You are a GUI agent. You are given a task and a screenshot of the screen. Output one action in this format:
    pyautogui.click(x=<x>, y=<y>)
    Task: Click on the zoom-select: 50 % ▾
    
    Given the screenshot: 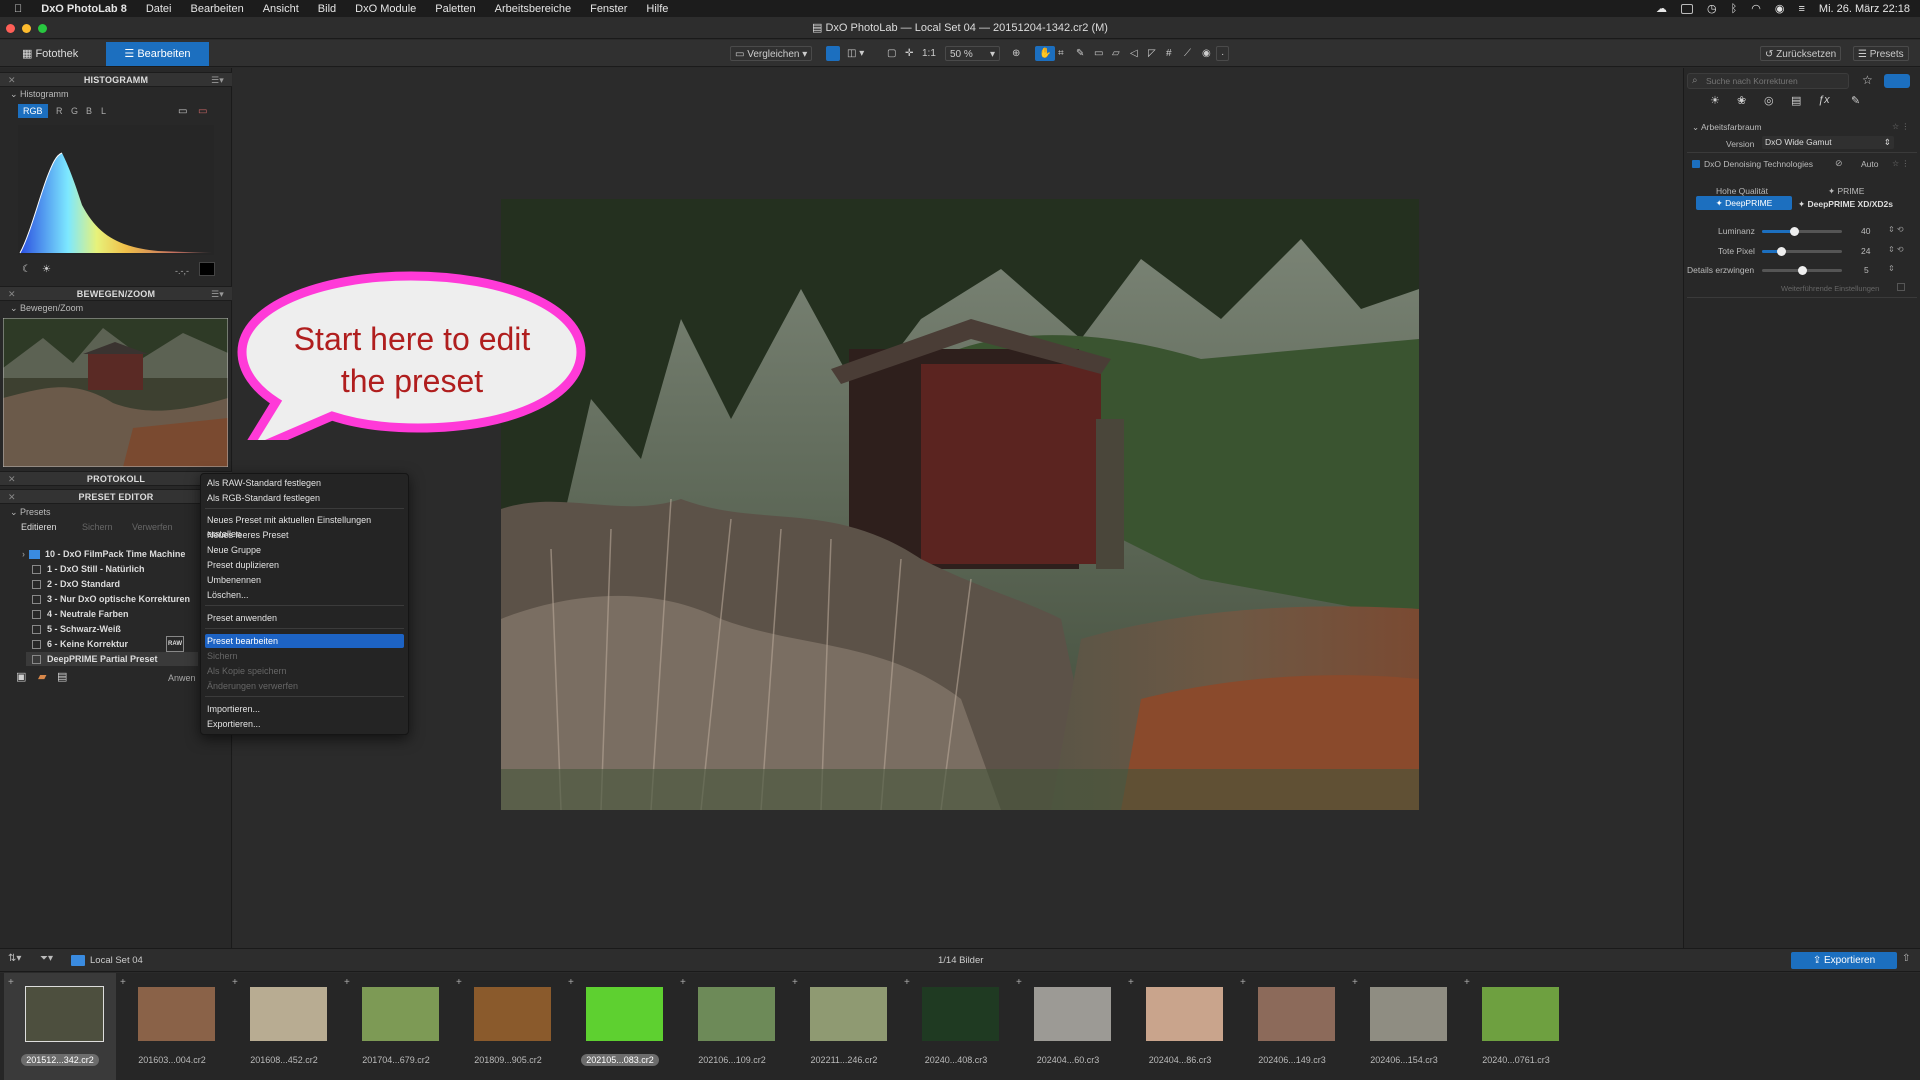 What is the action you would take?
    pyautogui.click(x=972, y=53)
    